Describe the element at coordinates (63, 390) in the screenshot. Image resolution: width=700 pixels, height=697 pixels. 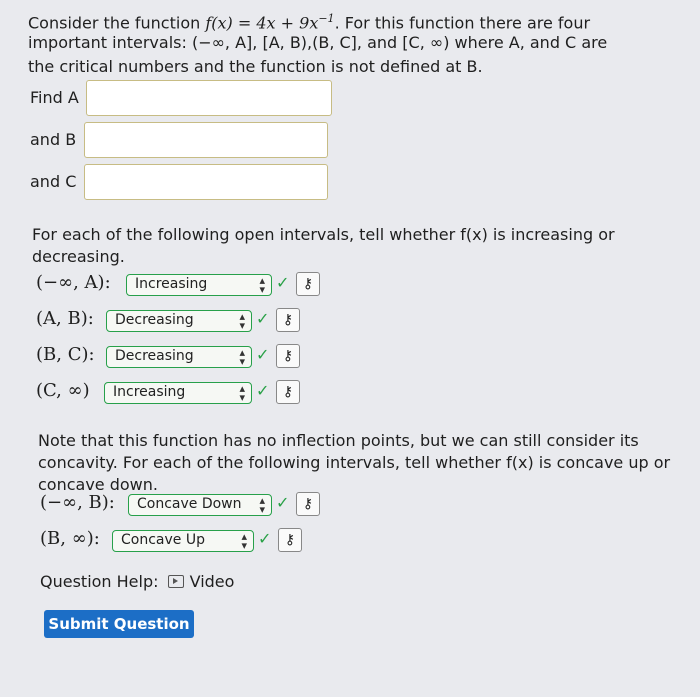
I see `interval-label: (C, ∞)` at that location.